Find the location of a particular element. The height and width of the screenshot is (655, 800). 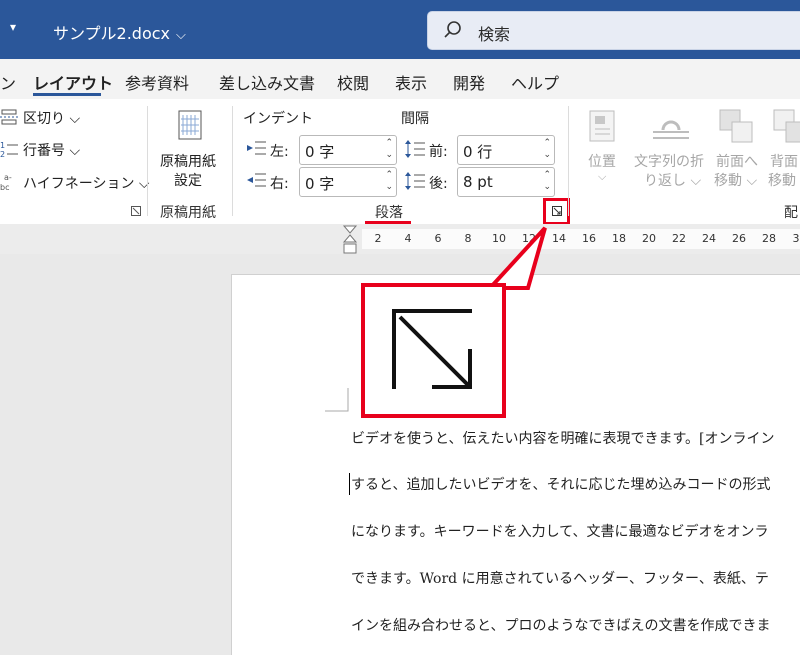

ruler-tick-label: 20 is located at coordinates (649, 238).